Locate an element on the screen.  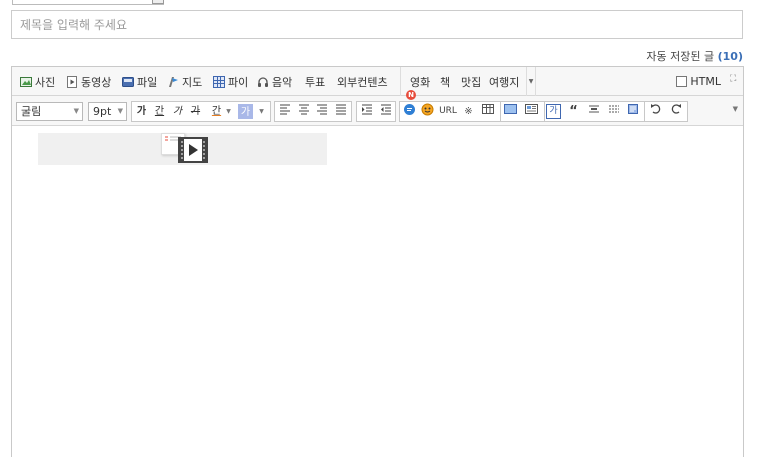
quote-button: “ is located at coordinates (573, 111).